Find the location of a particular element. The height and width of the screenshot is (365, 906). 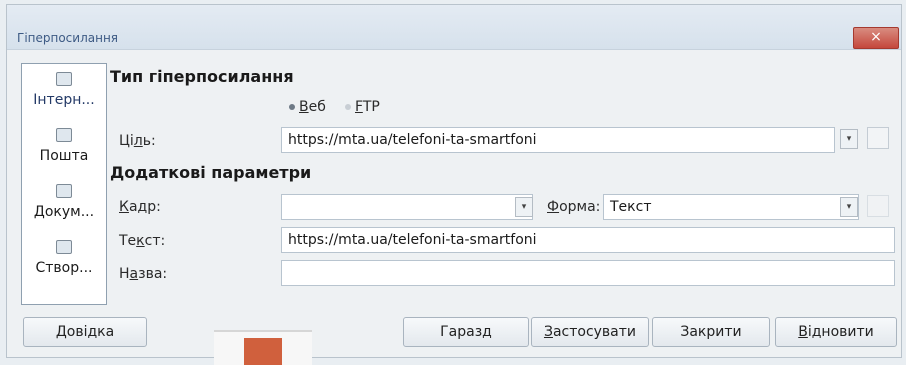

mail-icon is located at coordinates (64, 135).